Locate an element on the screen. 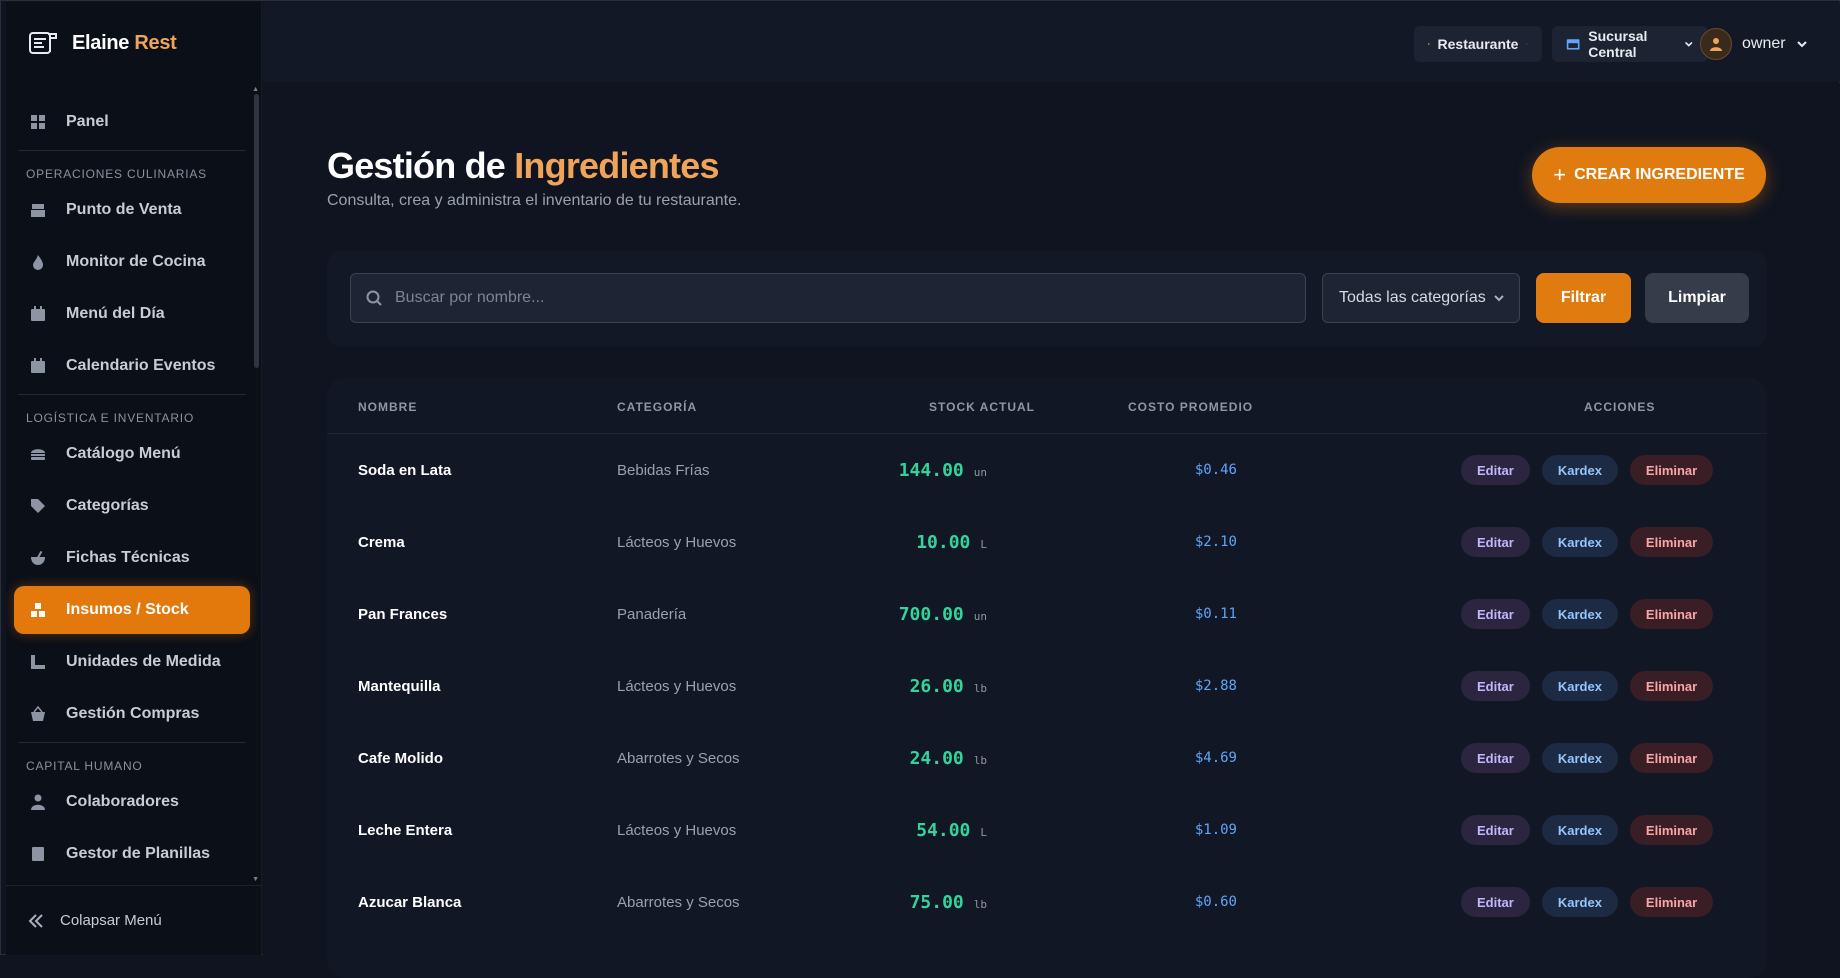  stock-value: 10.00 is located at coordinates (943, 542).